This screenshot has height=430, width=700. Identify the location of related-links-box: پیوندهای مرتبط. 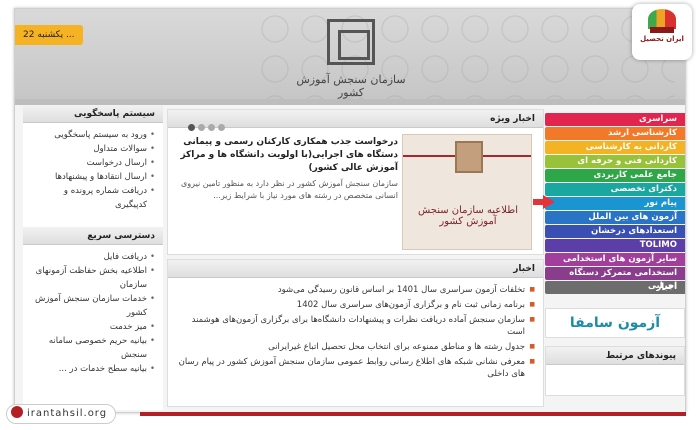
(615, 371).